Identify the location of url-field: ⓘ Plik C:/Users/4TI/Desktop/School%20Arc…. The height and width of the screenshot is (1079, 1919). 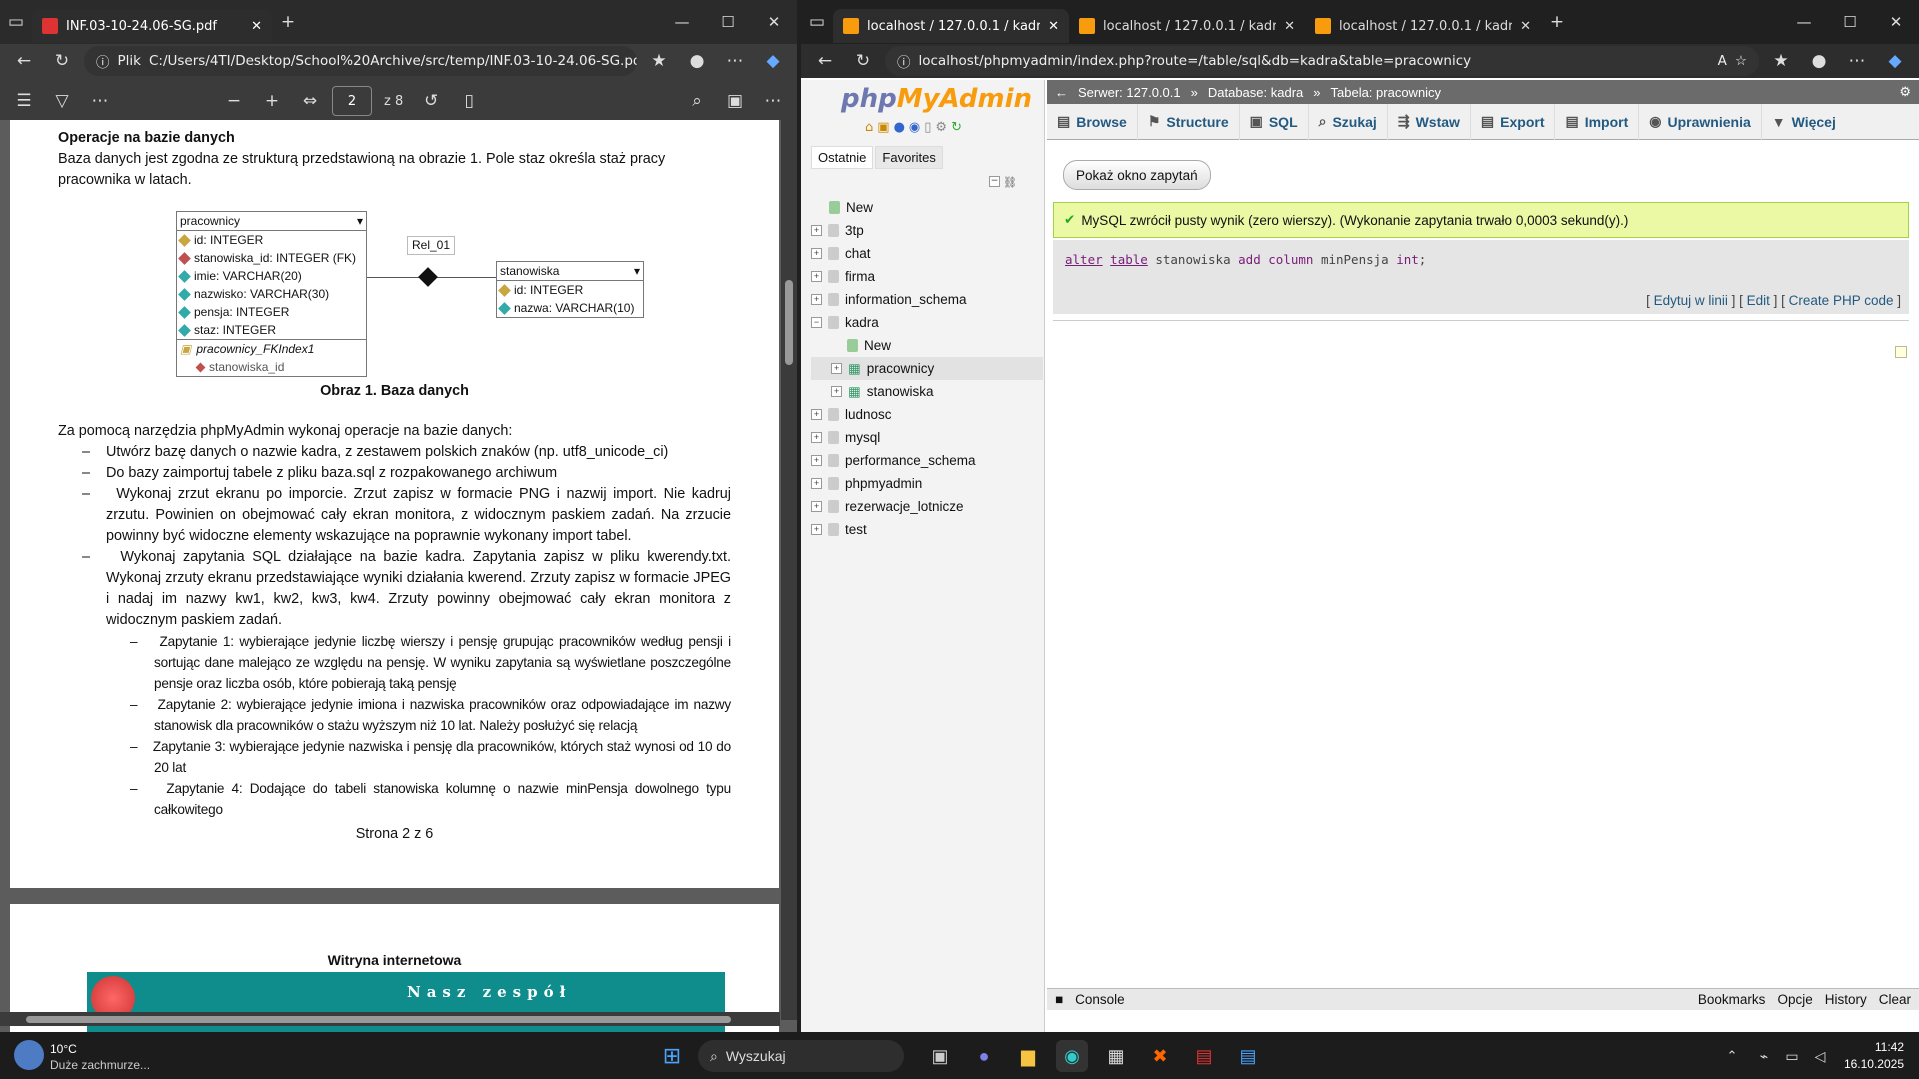
(360, 61).